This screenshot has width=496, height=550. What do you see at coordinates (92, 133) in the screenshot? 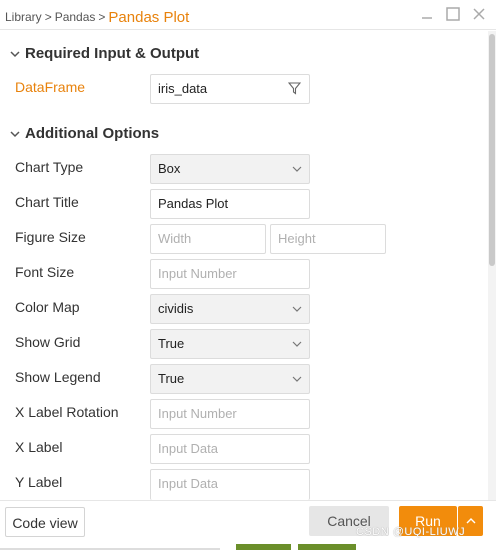
I see `section-additional-title: Additional Options` at bounding box center [92, 133].